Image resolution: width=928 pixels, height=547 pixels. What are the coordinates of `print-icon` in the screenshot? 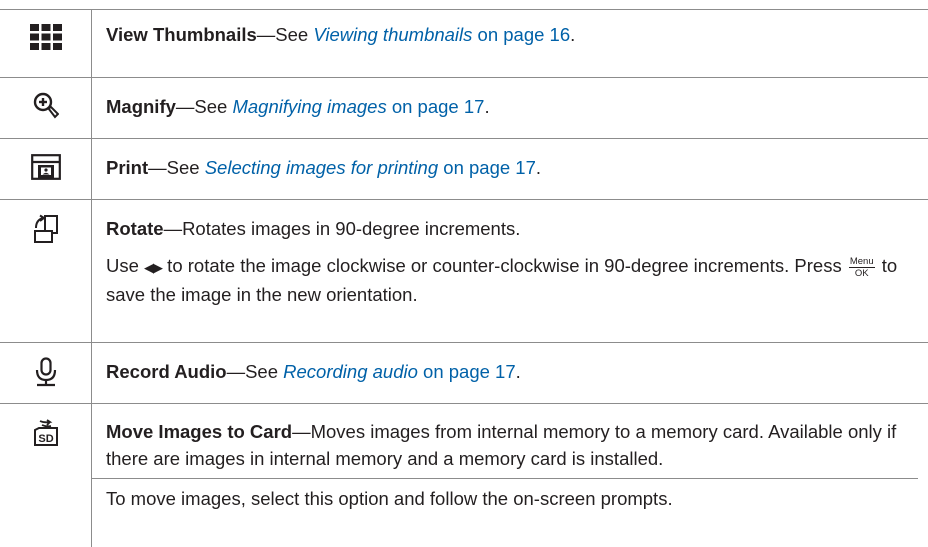 It's located at (45, 167).